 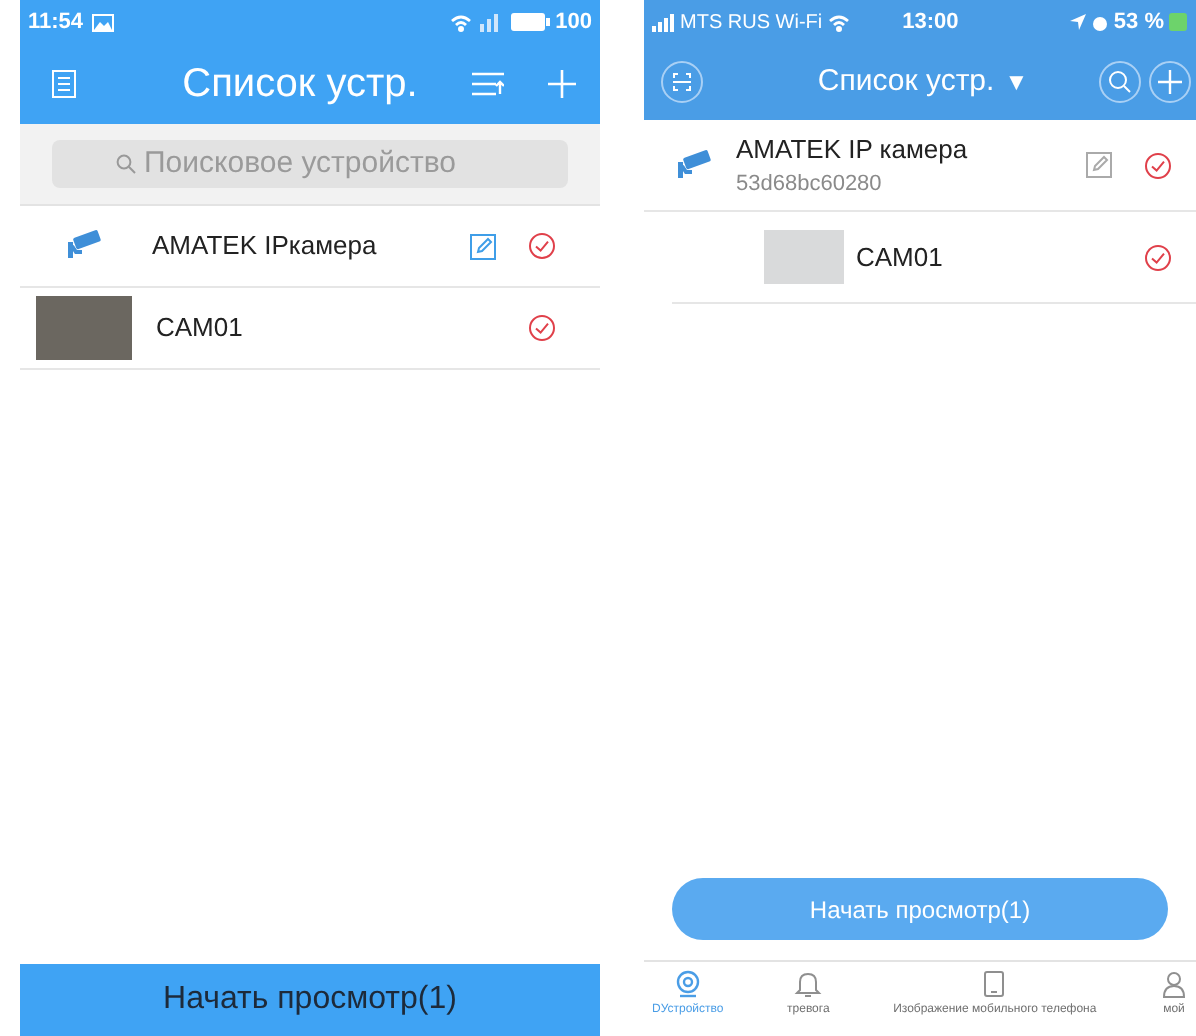 I want to click on sort-icon, so click(x=488, y=84).